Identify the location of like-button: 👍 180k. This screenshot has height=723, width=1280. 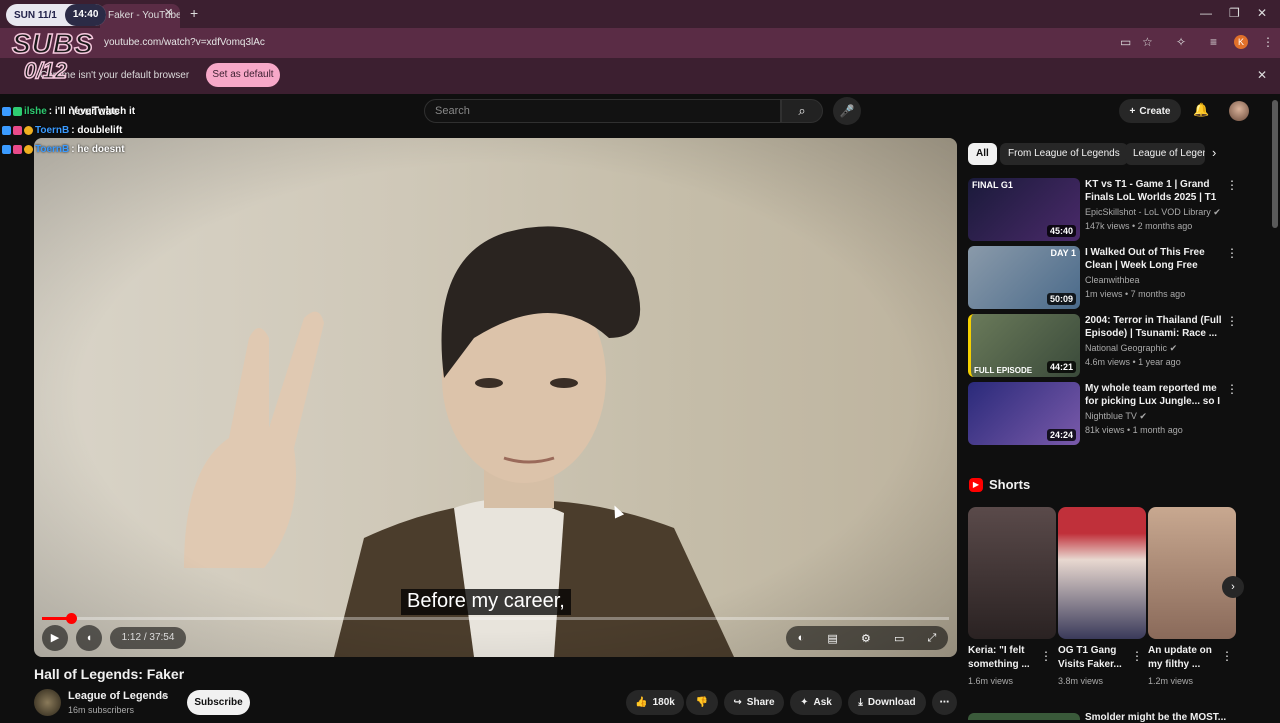
(655, 702).